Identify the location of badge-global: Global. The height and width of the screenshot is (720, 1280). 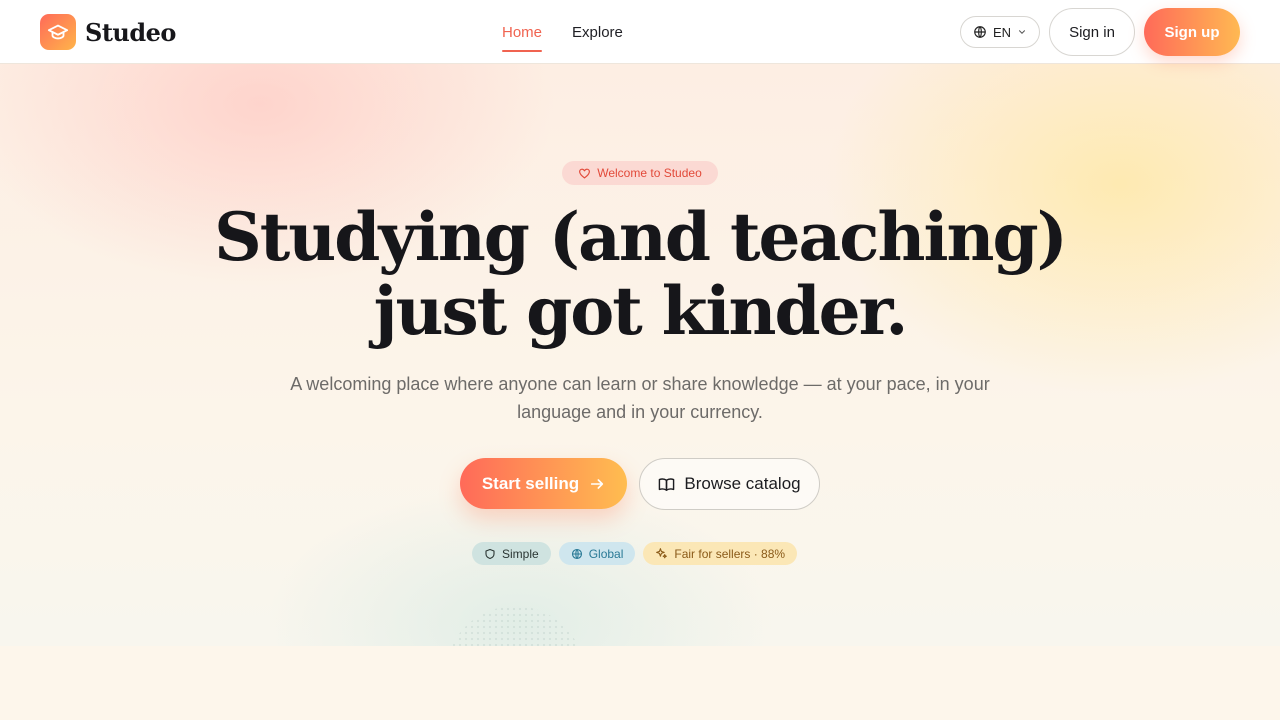
(597, 553).